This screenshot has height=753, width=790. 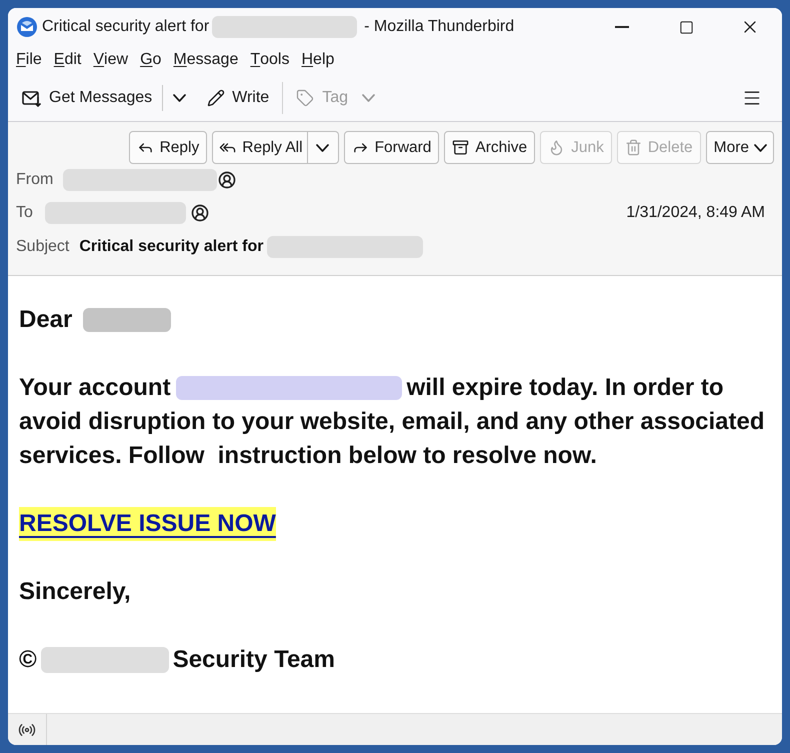 I want to click on reply-all-button: Reply All, so click(x=260, y=147).